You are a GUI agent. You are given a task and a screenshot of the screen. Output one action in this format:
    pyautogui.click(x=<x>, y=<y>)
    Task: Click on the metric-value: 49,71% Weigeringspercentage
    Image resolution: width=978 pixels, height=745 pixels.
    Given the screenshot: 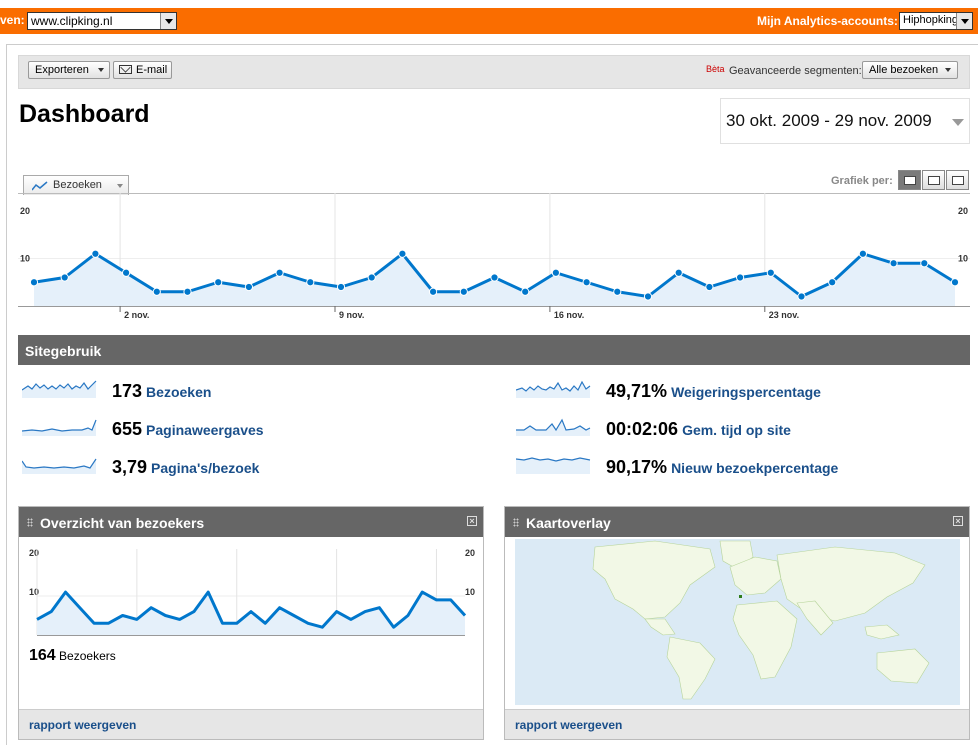 What is the action you would take?
    pyautogui.click(x=713, y=391)
    